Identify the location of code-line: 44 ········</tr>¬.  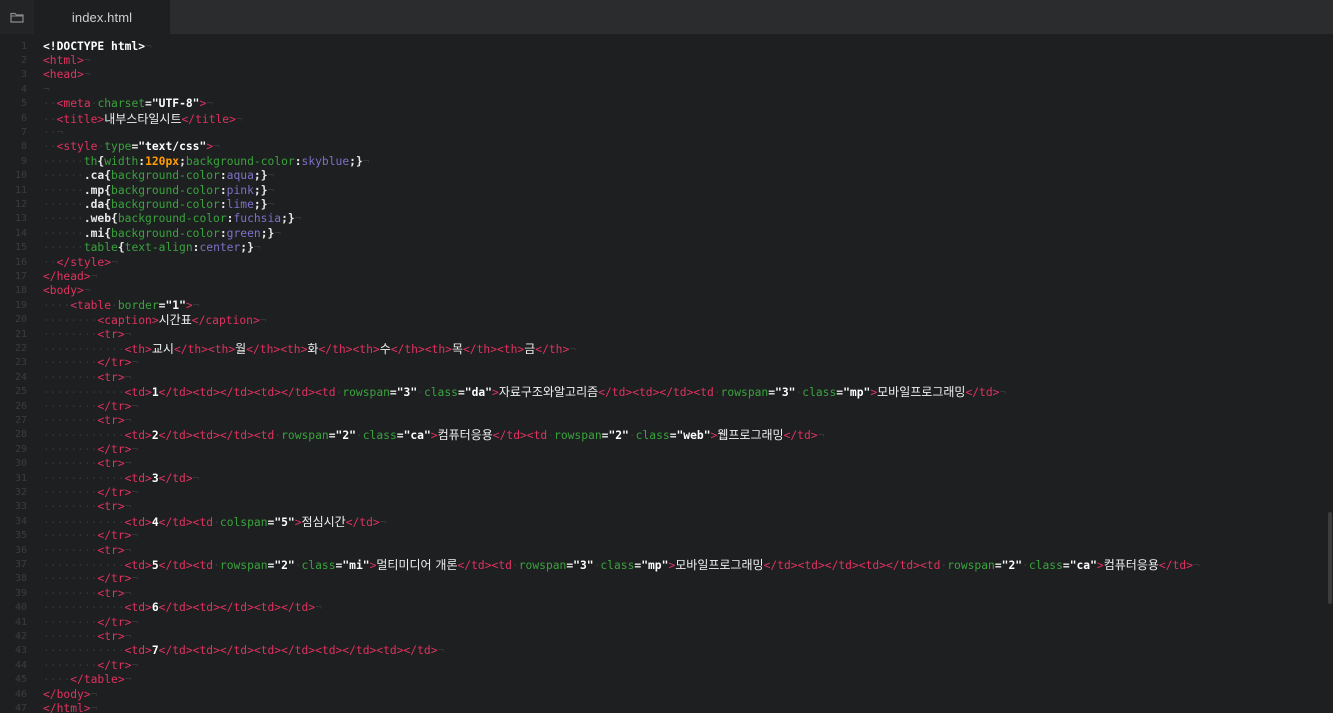
(666, 666).